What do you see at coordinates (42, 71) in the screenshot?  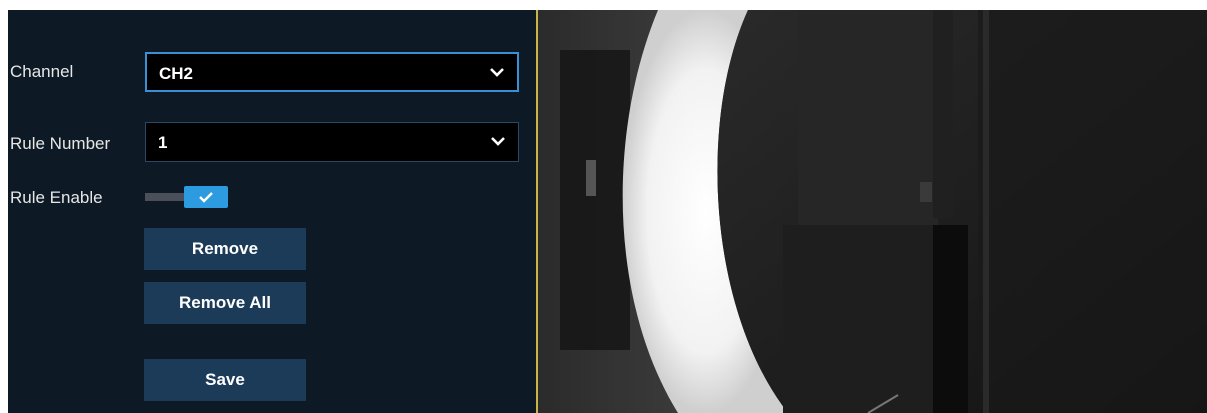 I see `channel-label: Channel` at bounding box center [42, 71].